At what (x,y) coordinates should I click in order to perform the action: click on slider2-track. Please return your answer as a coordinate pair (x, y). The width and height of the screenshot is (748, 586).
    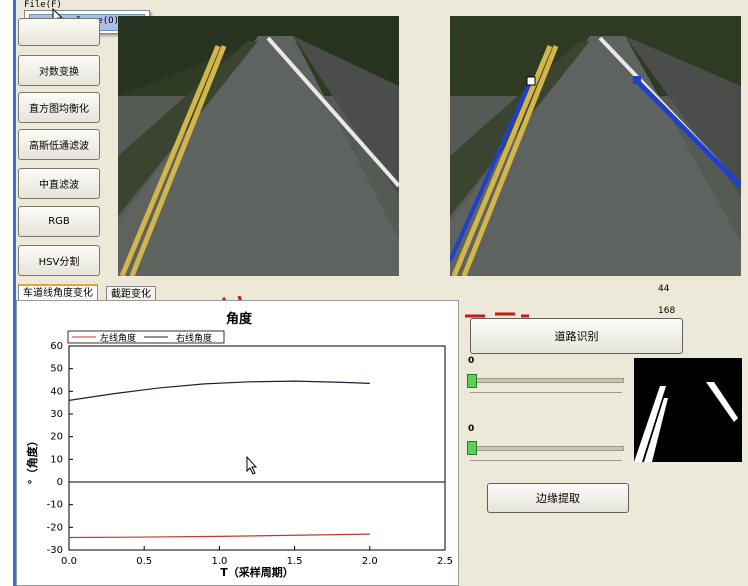
    Looking at the image, I should click on (547, 448).